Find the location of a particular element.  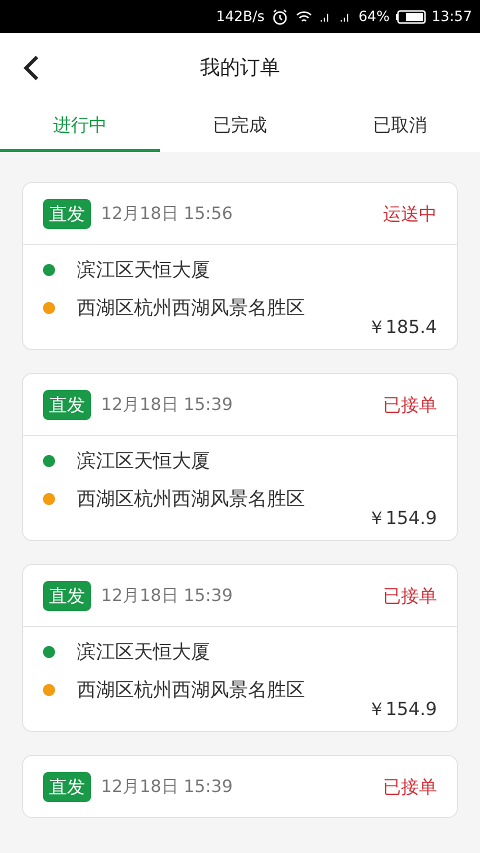

order-card: 直发 12月18日 15:39 已接单 is located at coordinates (240, 786).